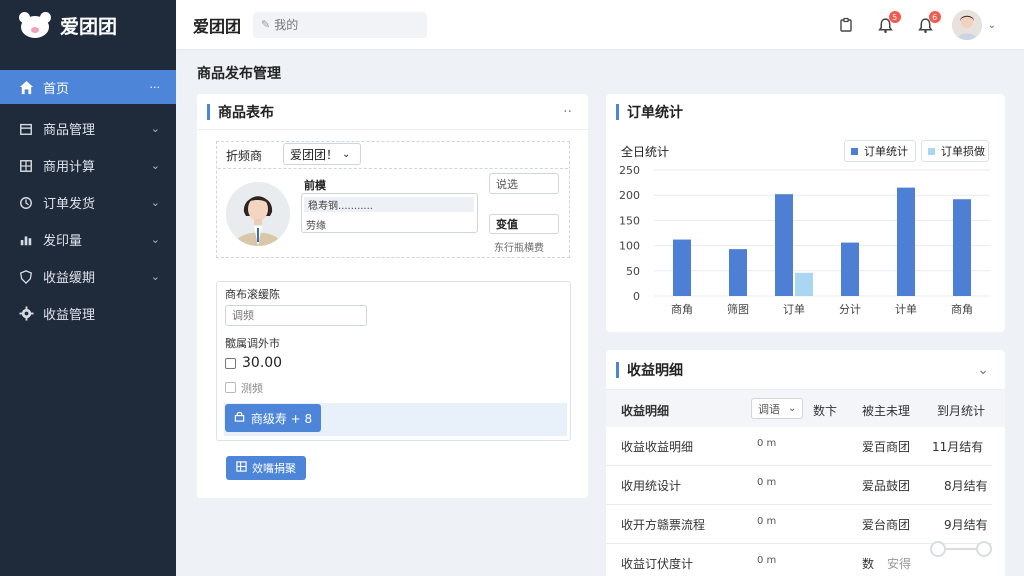 This screenshot has width=1024, height=576. What do you see at coordinates (805, 370) in the screenshot?
I see `card-header: 收益明细 ⌄` at bounding box center [805, 370].